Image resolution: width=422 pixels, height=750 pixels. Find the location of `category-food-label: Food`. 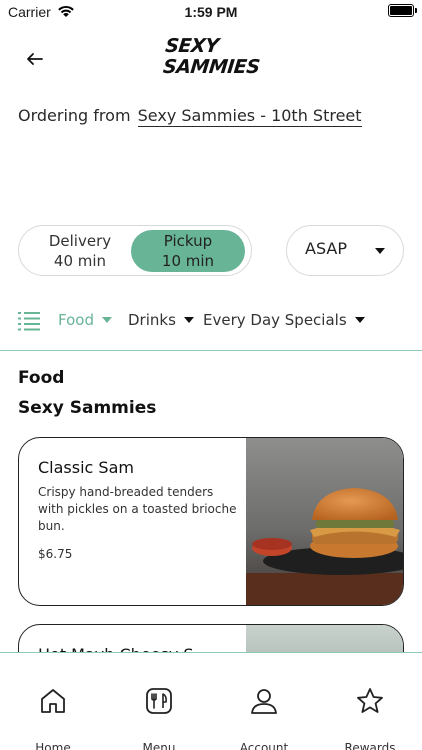

category-food-label: Food is located at coordinates (76, 320).